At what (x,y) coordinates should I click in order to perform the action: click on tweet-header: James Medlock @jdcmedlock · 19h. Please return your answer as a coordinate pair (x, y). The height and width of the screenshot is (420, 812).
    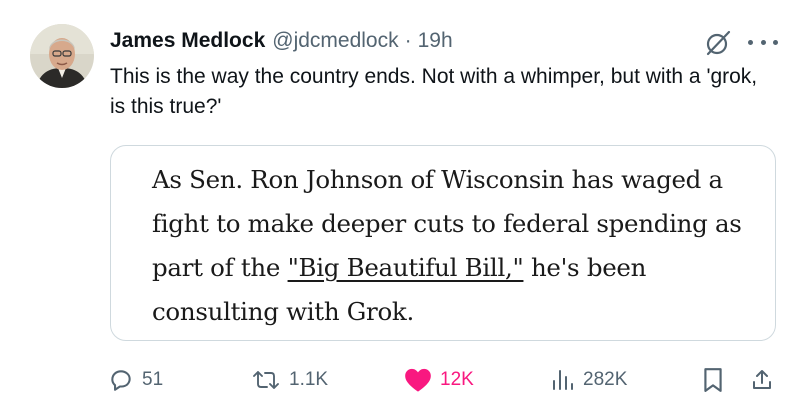
    Looking at the image, I should click on (281, 41).